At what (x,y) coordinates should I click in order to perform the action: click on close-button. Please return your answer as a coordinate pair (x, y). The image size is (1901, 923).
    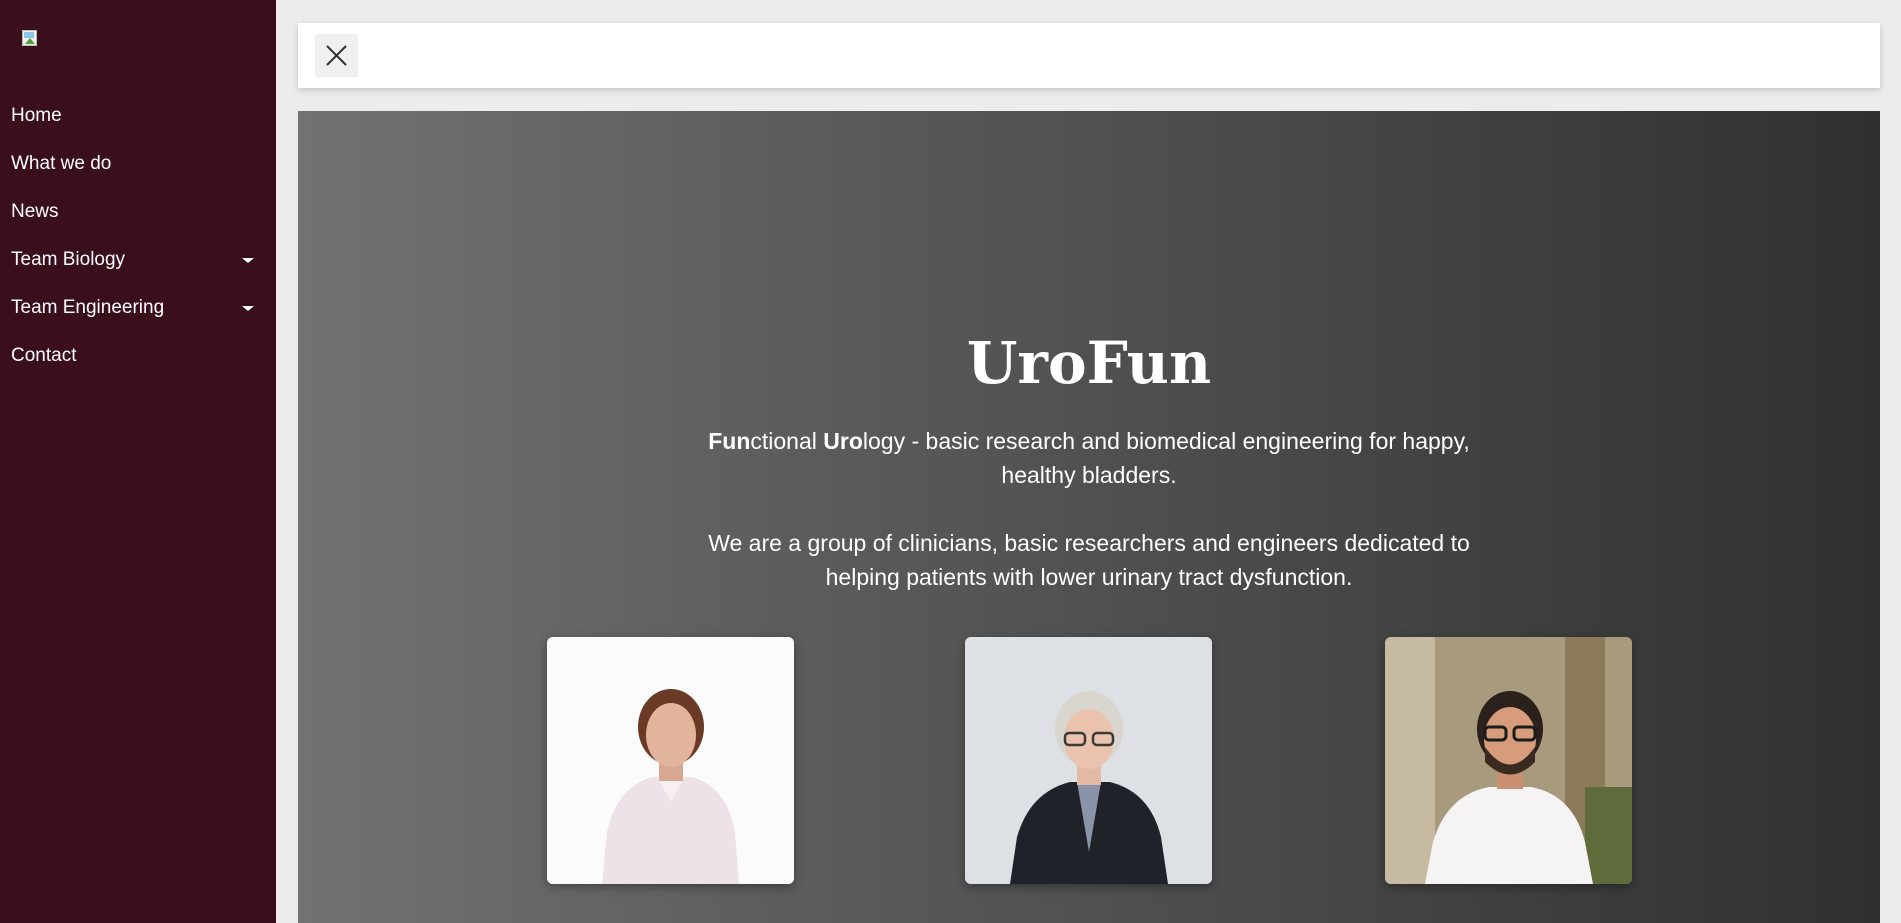
    Looking at the image, I should click on (336, 55).